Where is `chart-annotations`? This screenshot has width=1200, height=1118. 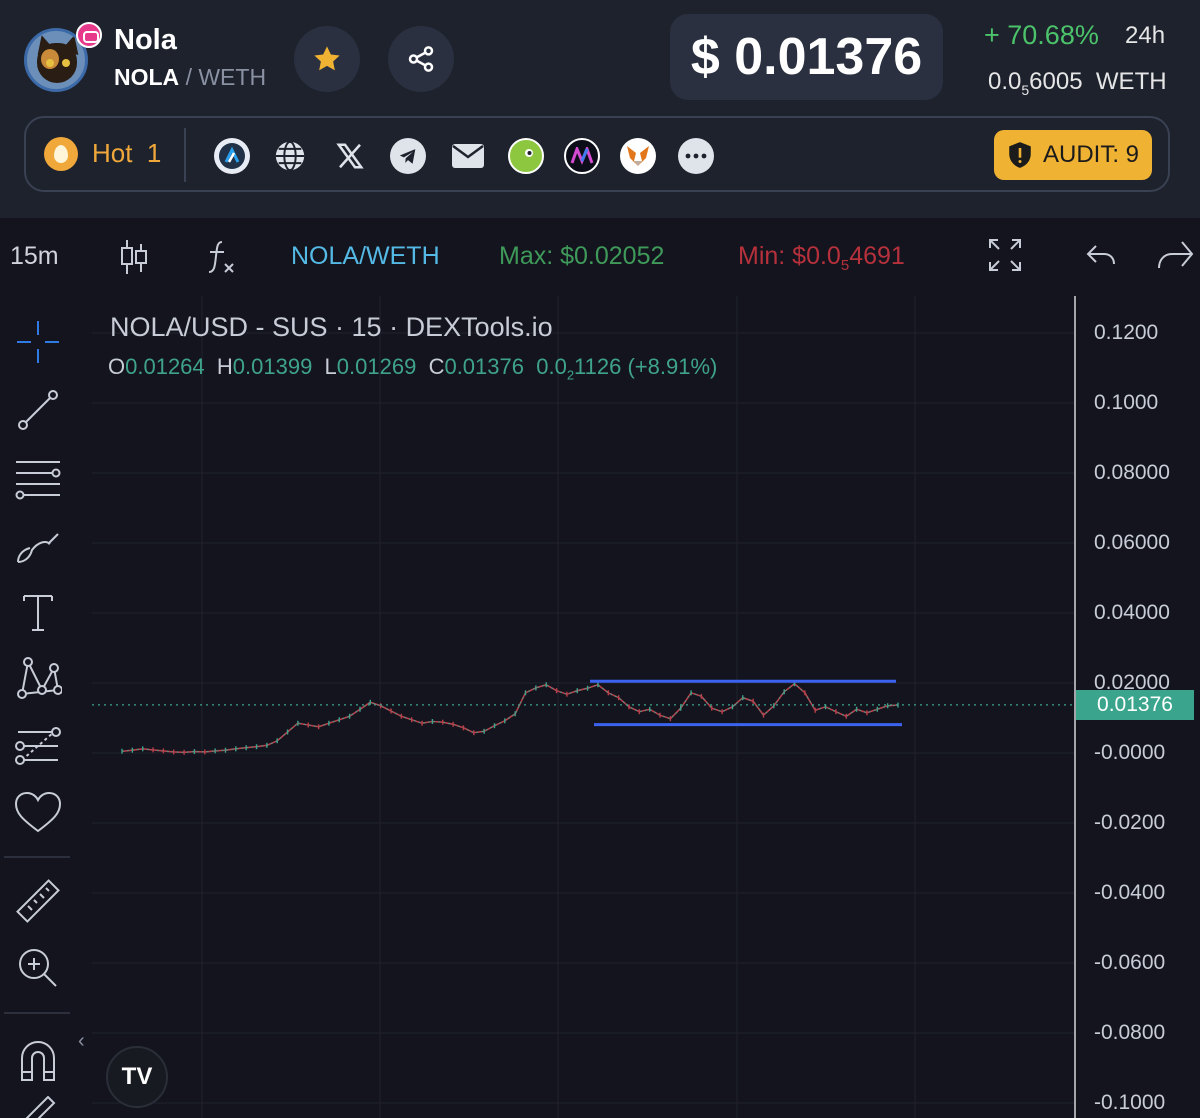 chart-annotations is located at coordinates (583, 703).